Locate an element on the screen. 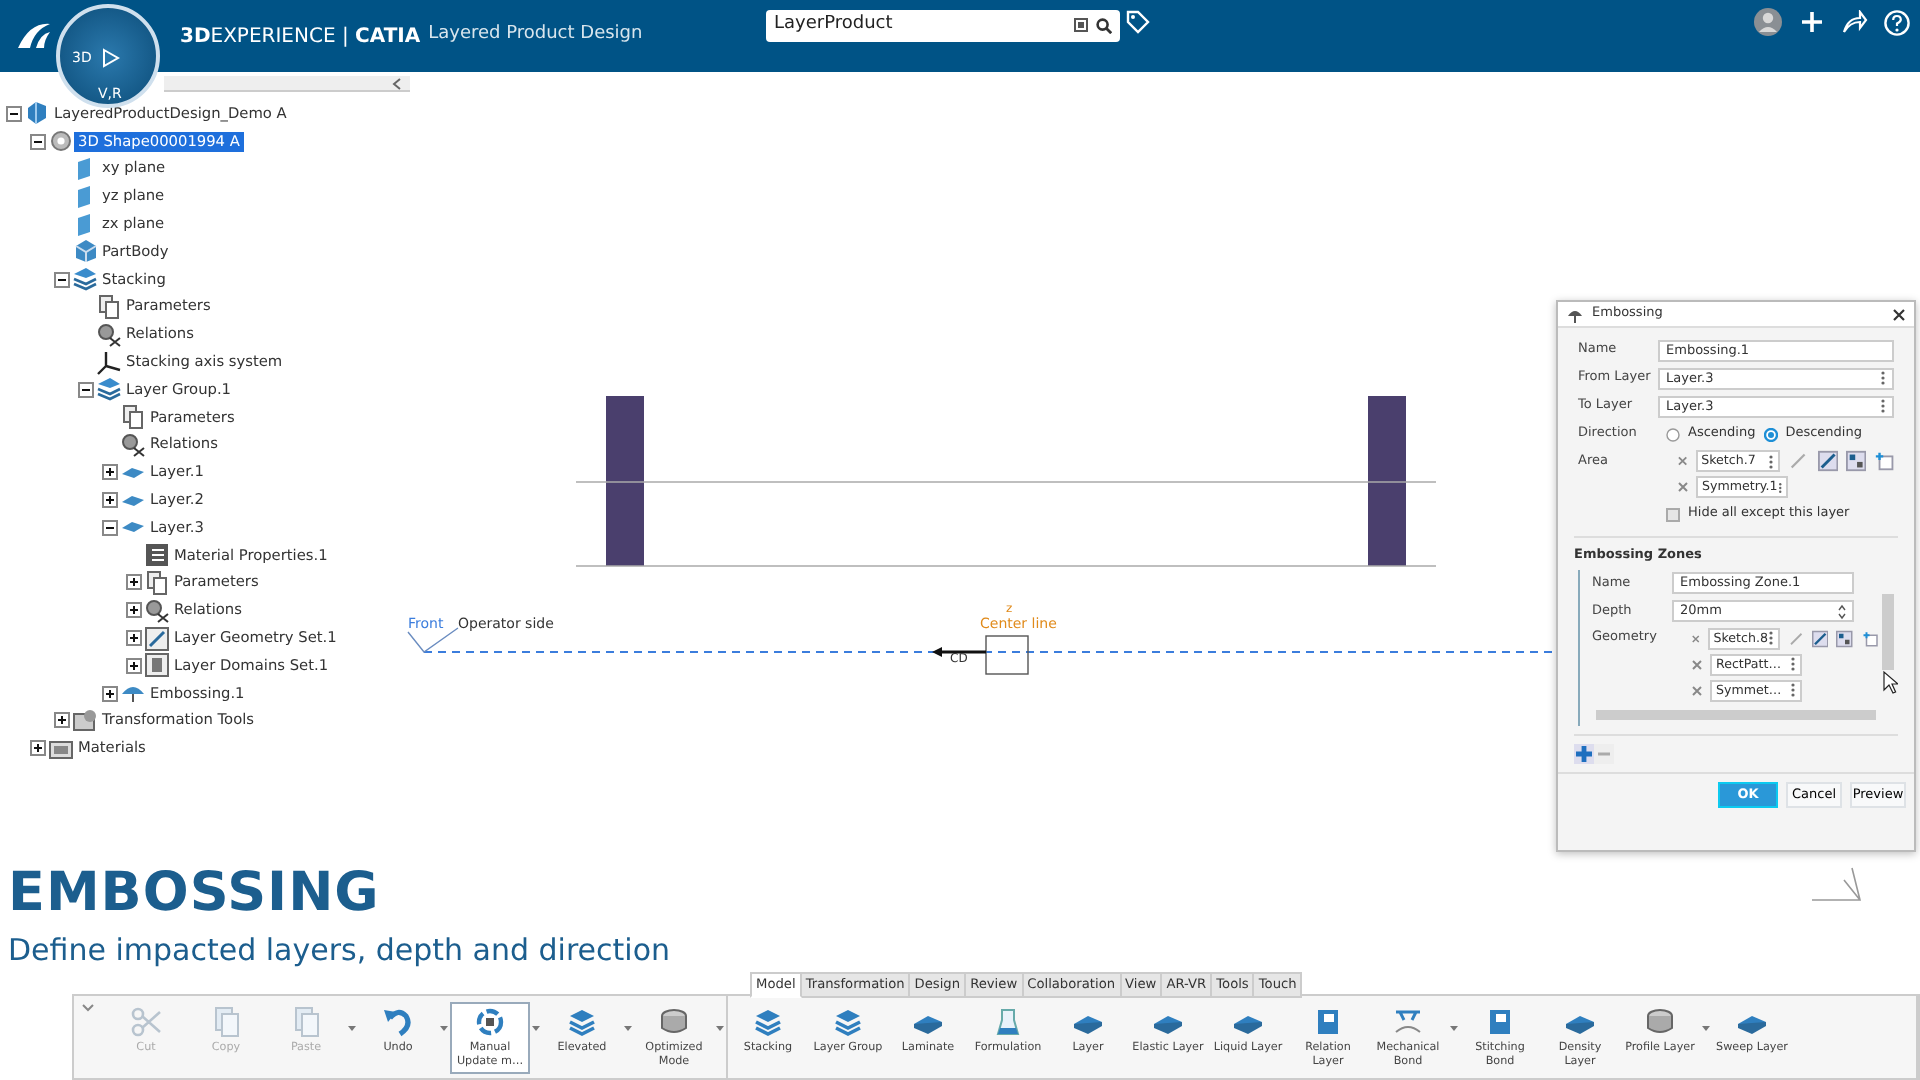  share-icon is located at coordinates (1855, 22).